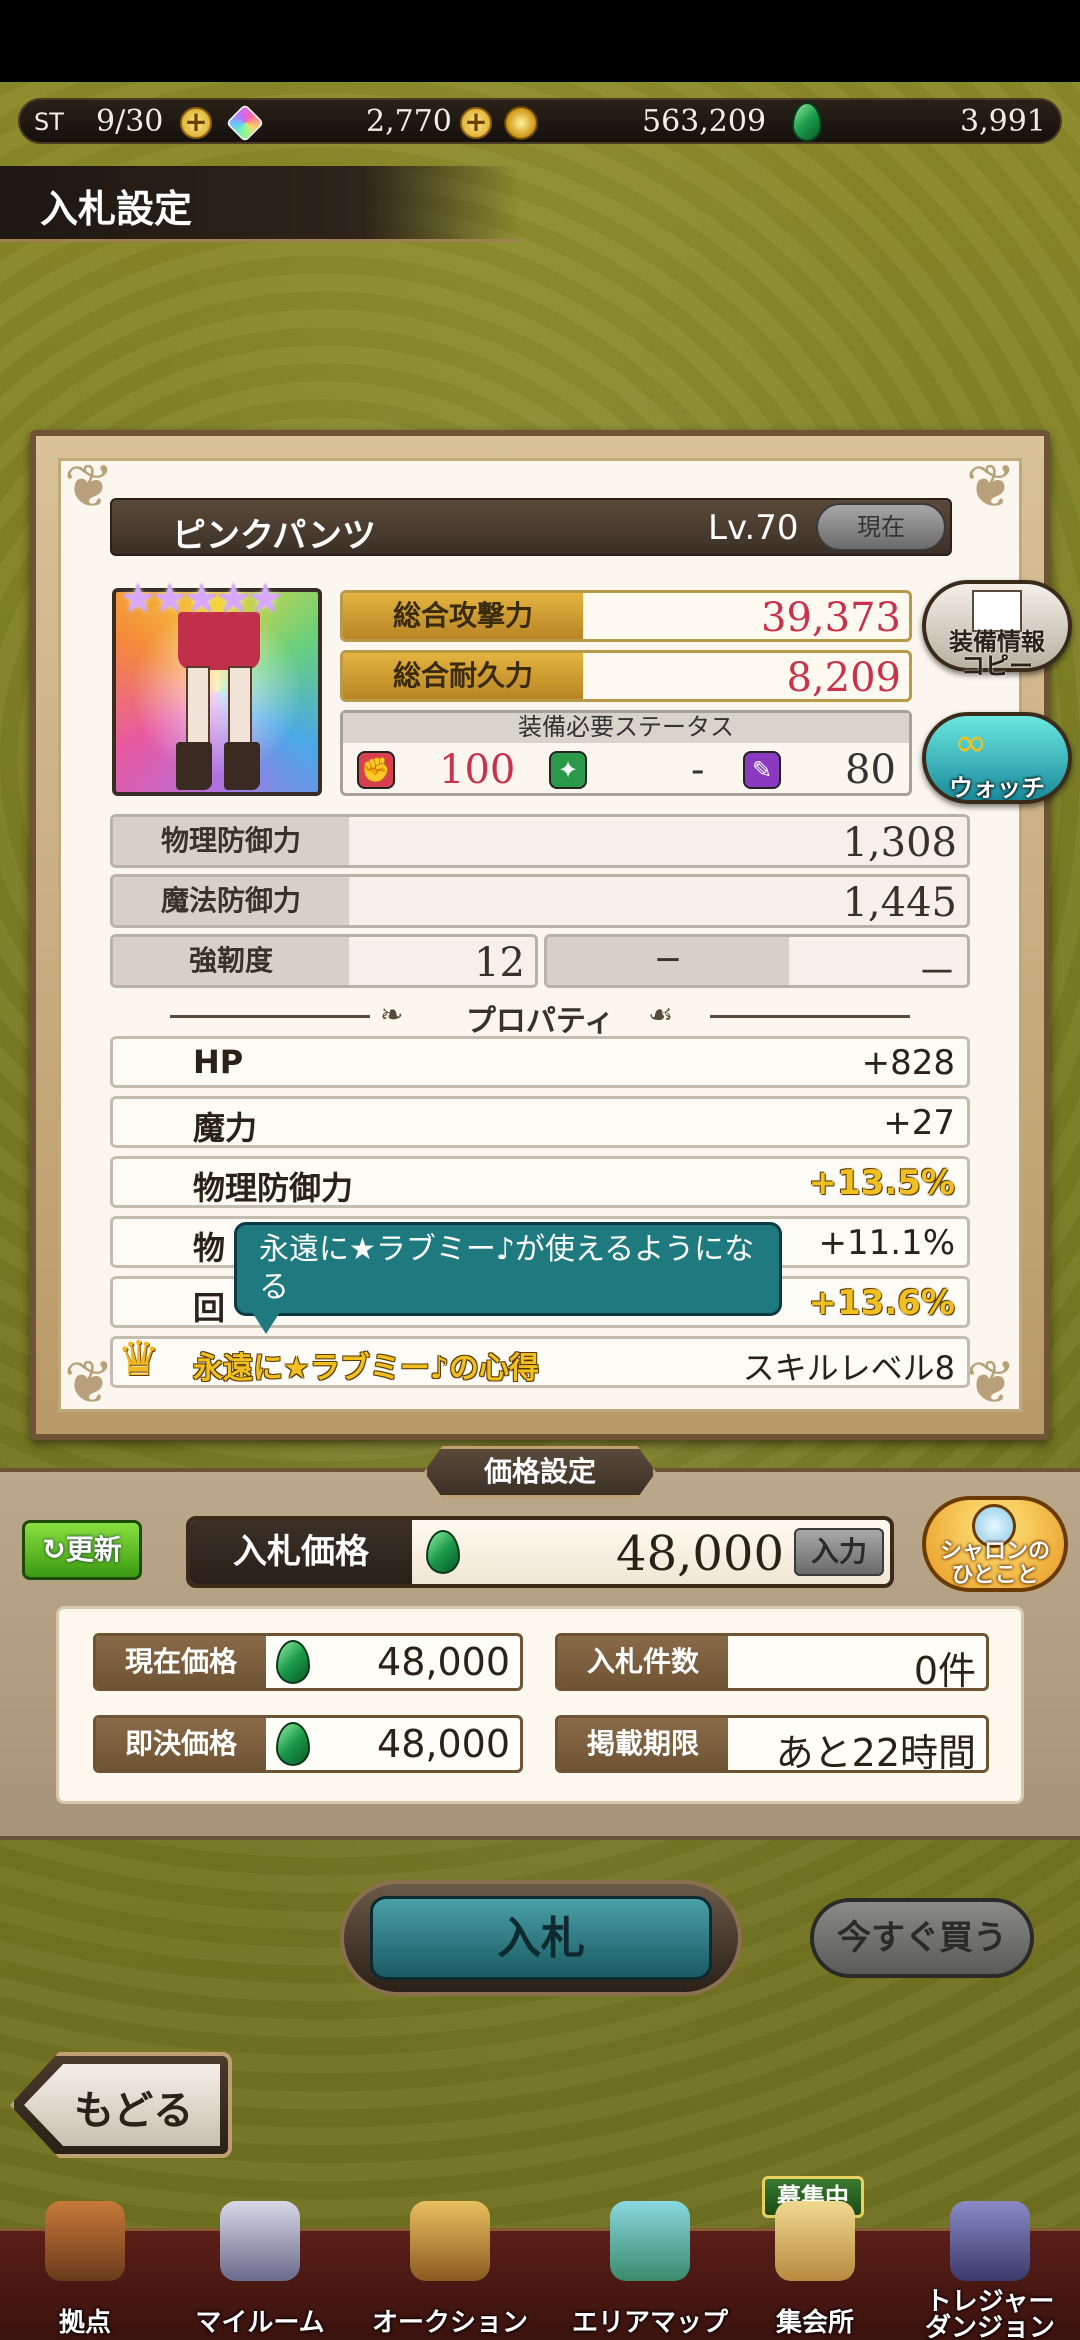 The image size is (1080, 2340). Describe the element at coordinates (540, 1062) in the screenshot. I see `property-row: HP +828` at that location.